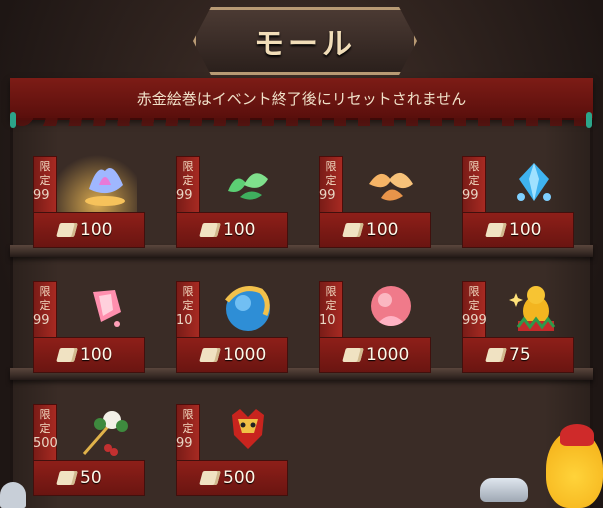 This screenshot has width=603, height=508. What do you see at coordinates (105, 183) in the screenshot?
I see `crystal-orb-icon` at bounding box center [105, 183].